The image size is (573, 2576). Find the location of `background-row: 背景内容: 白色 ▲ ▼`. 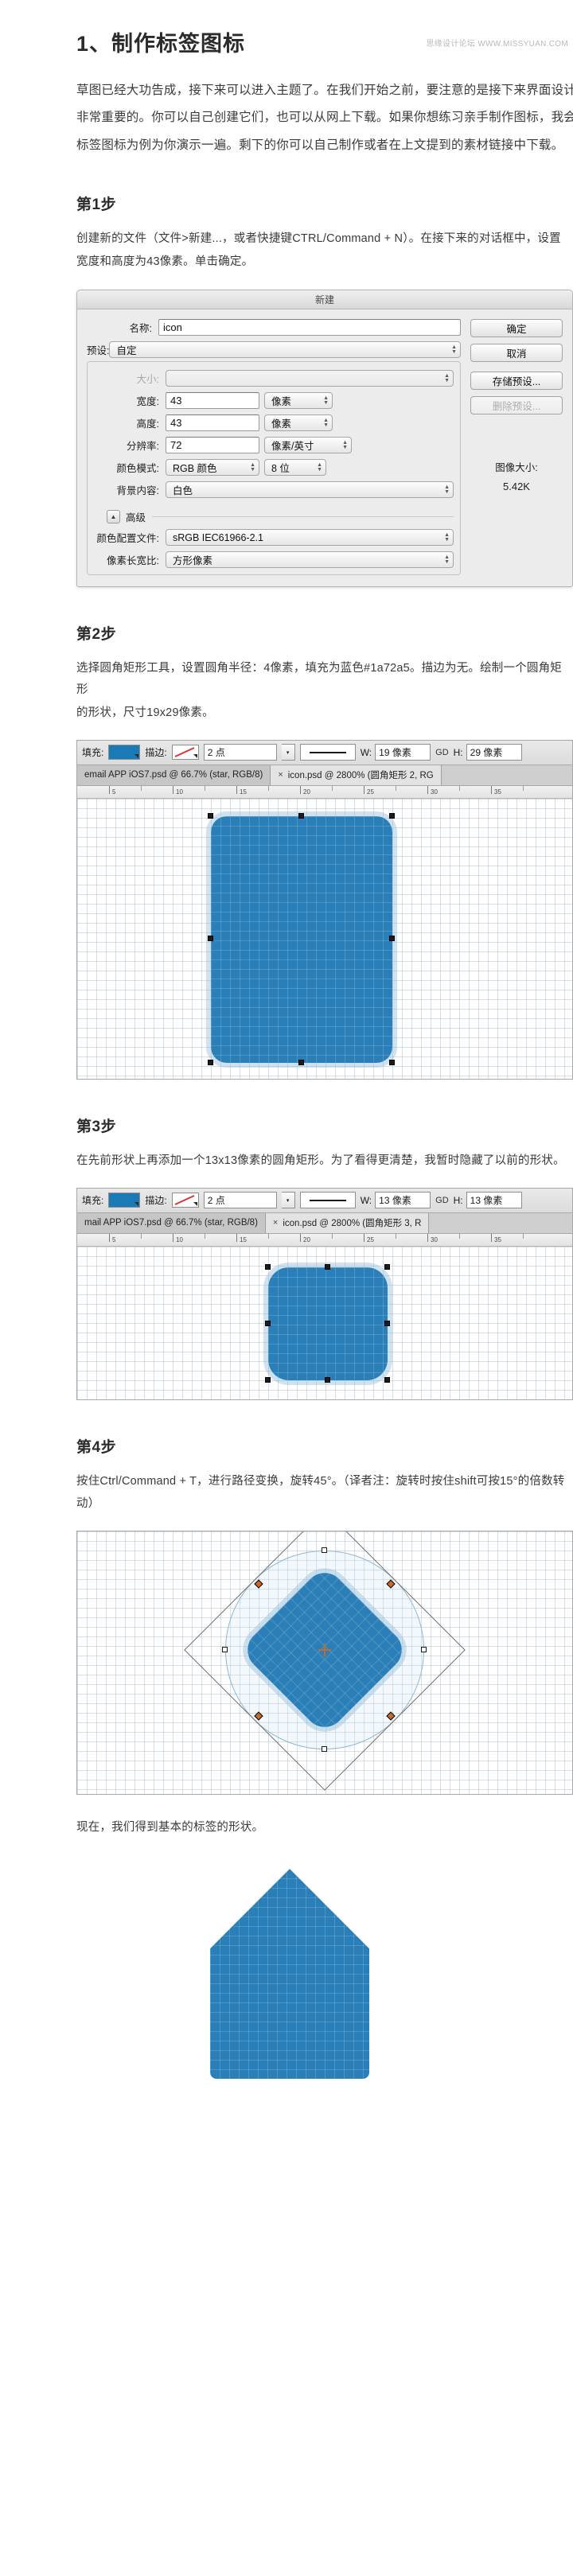

background-row: 背景内容: 白色 ▲ ▼ is located at coordinates (274, 490).